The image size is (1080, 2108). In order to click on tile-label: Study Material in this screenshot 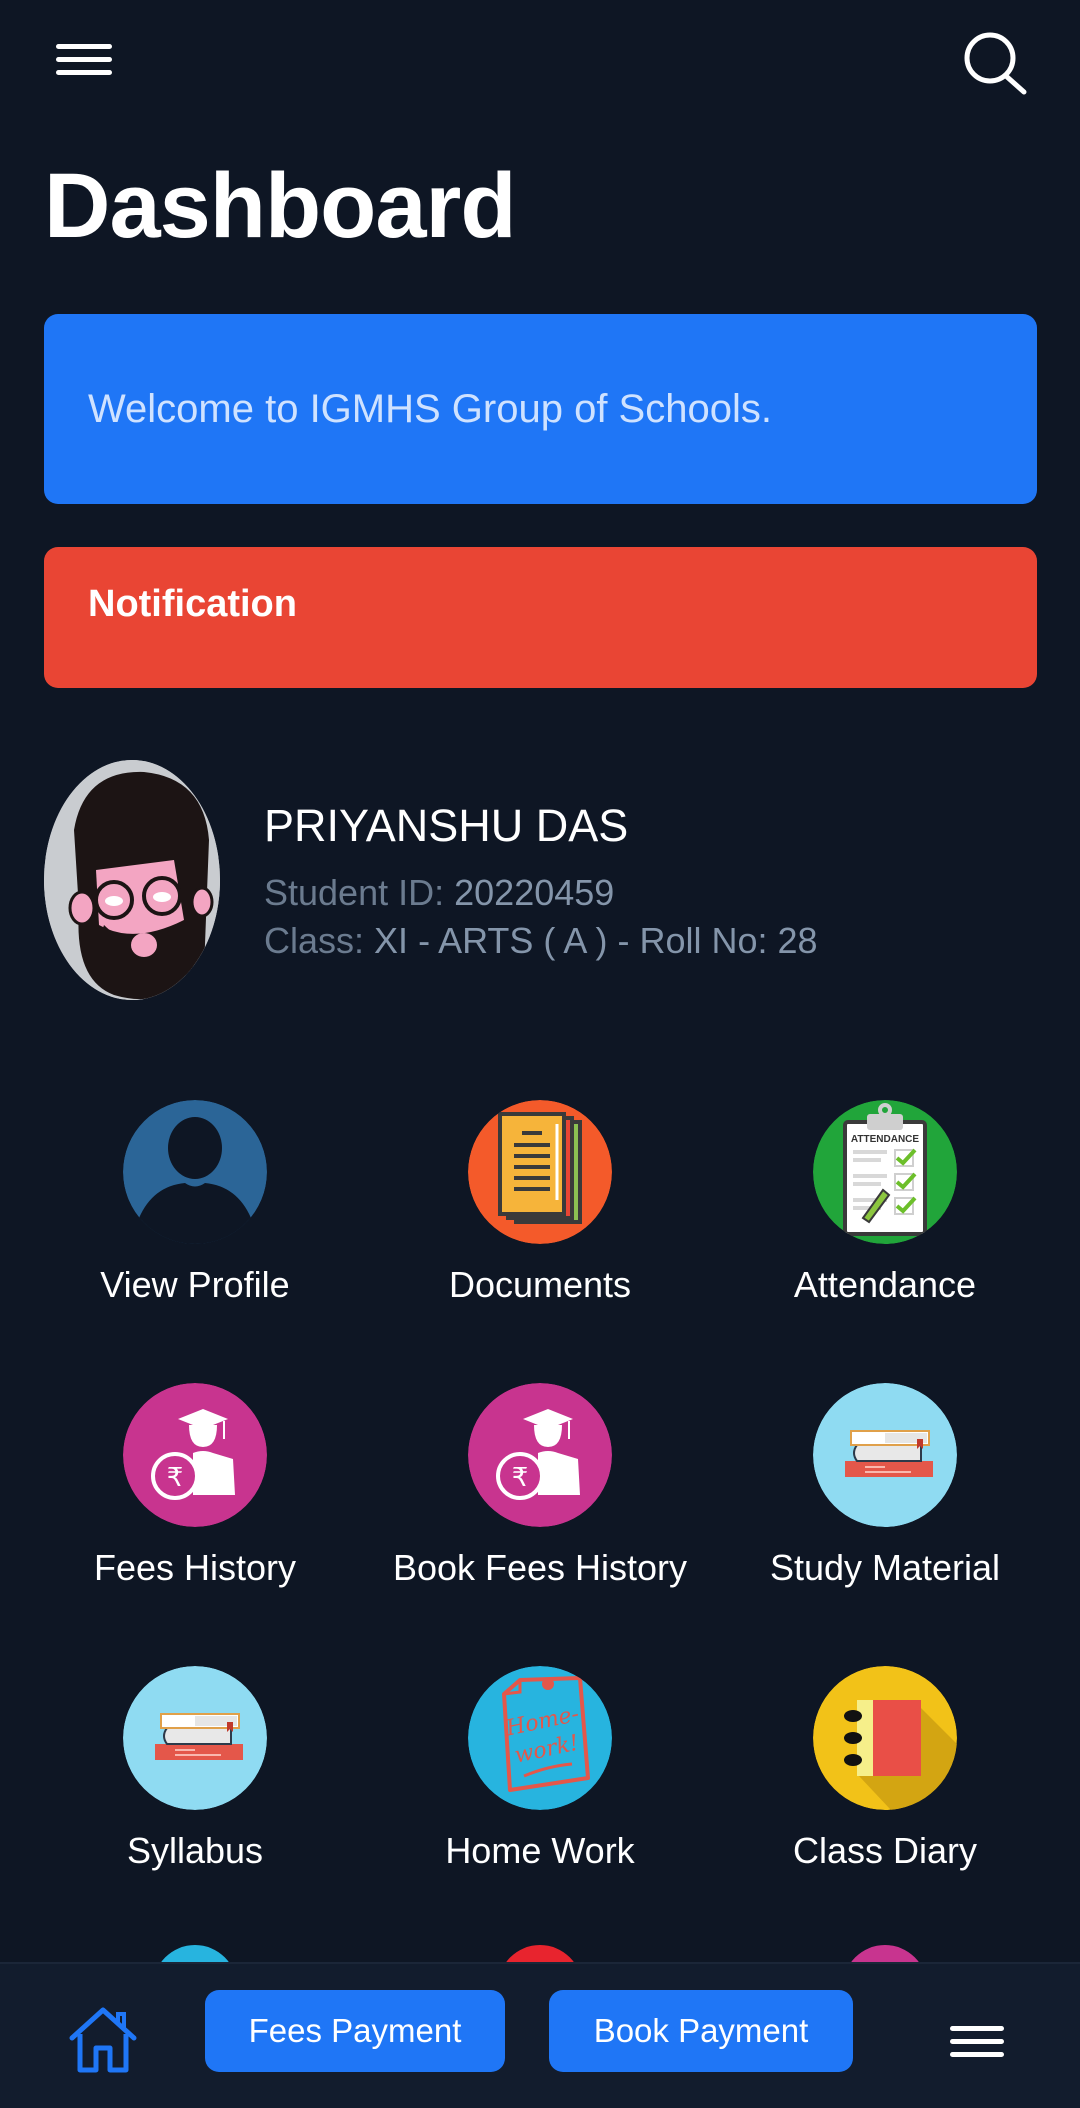, I will do `click(885, 1567)`.